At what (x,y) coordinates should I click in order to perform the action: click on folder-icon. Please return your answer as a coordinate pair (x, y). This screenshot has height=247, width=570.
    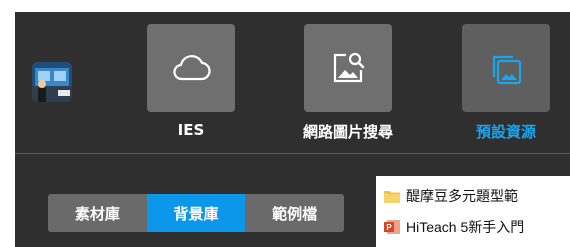
    Looking at the image, I should click on (392, 196).